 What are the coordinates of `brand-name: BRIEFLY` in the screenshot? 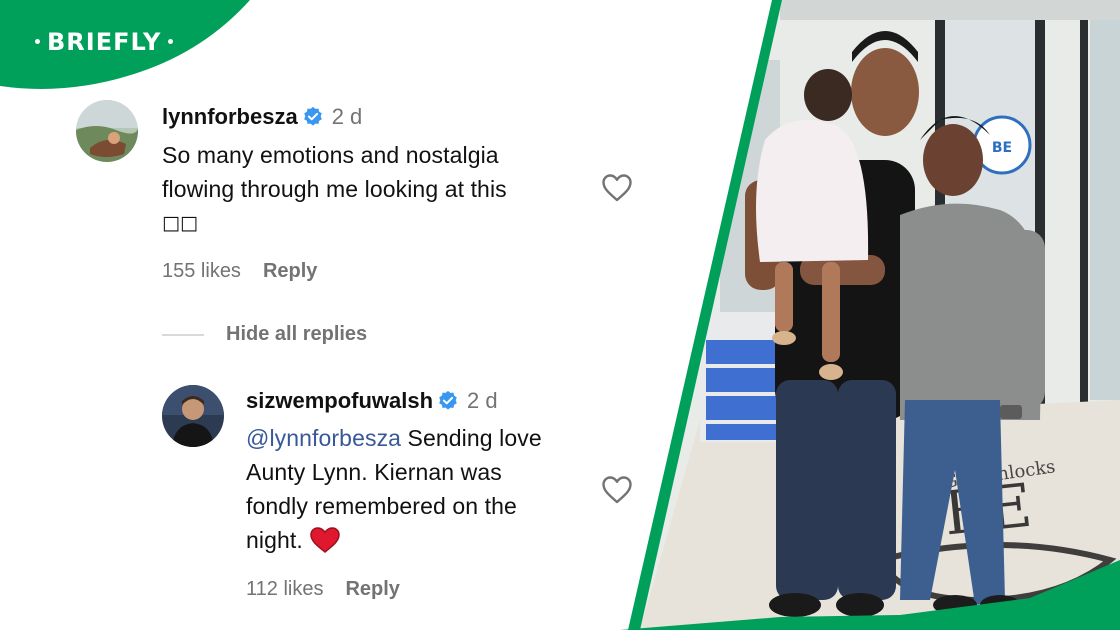 It's located at (104, 42).